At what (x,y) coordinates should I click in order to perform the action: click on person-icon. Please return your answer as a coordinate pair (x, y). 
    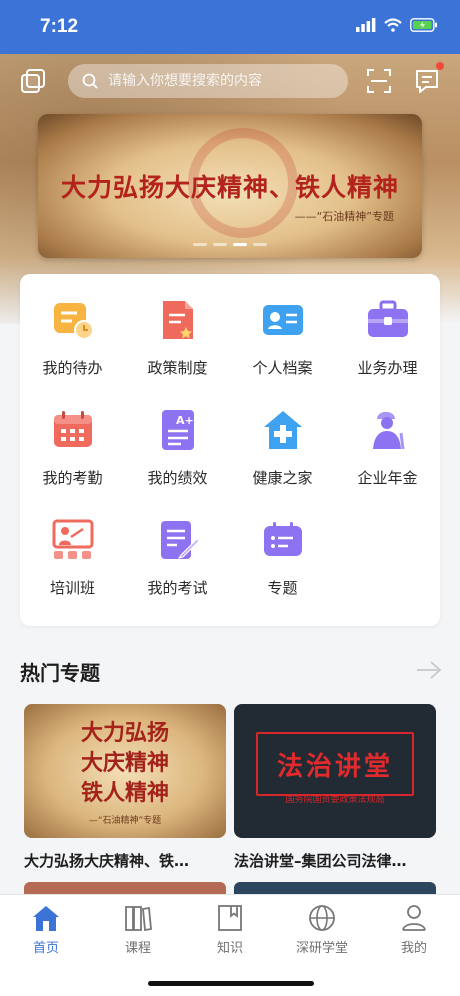
    Looking at the image, I should click on (414, 918).